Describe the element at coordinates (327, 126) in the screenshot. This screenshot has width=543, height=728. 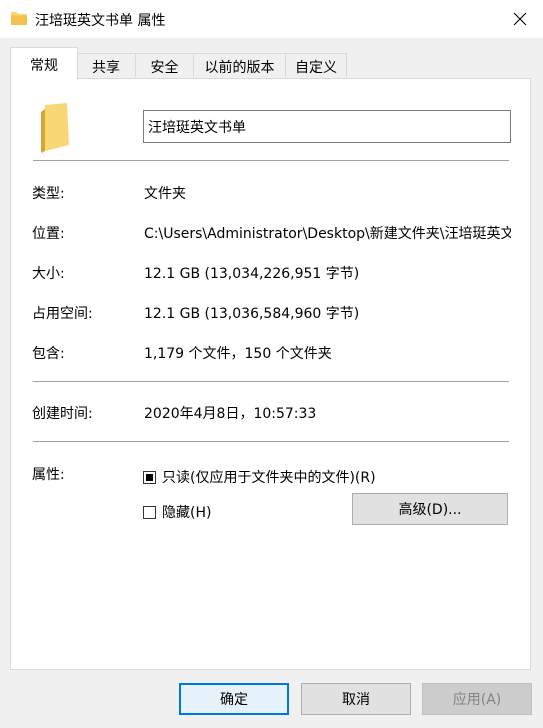
I see `folder-name-input` at that location.